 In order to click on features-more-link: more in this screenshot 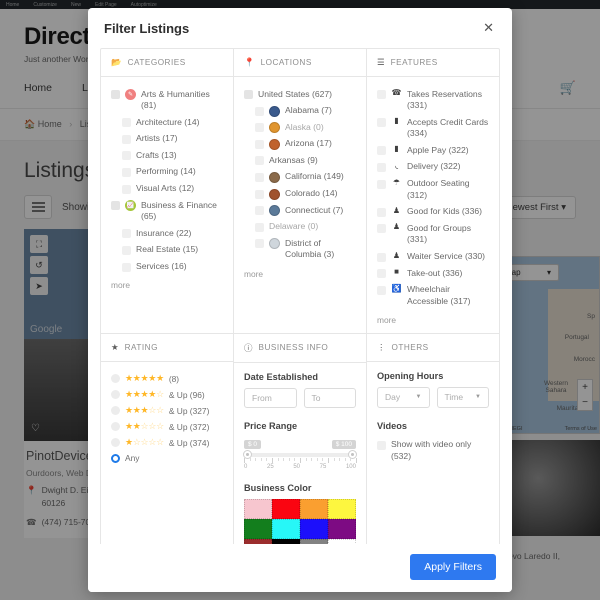, I will do `click(433, 320)`.